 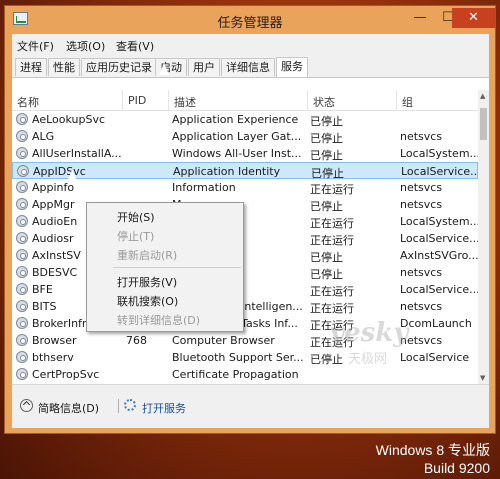 I want to click on tab-performance: 性能, so click(x=64, y=67).